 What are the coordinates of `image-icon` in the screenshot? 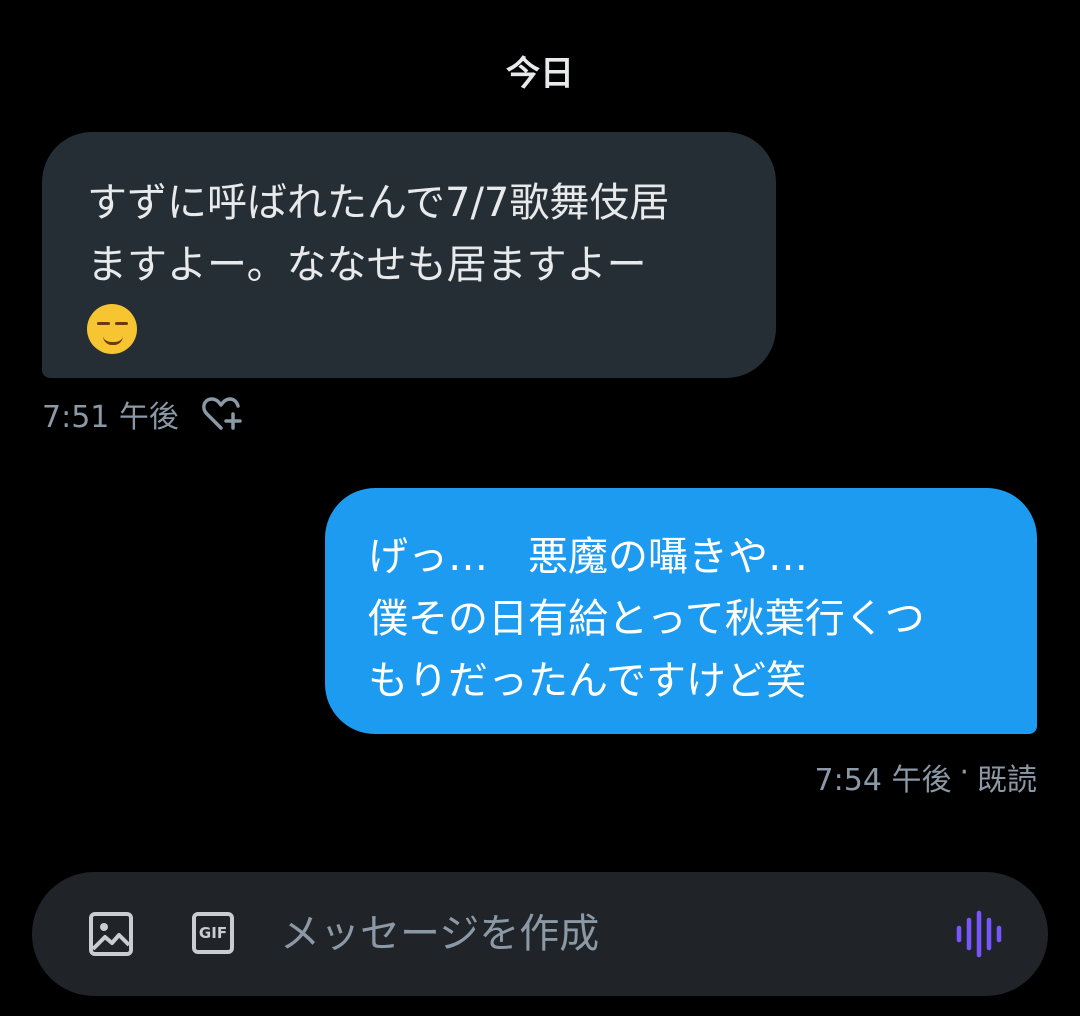 It's located at (111, 934).